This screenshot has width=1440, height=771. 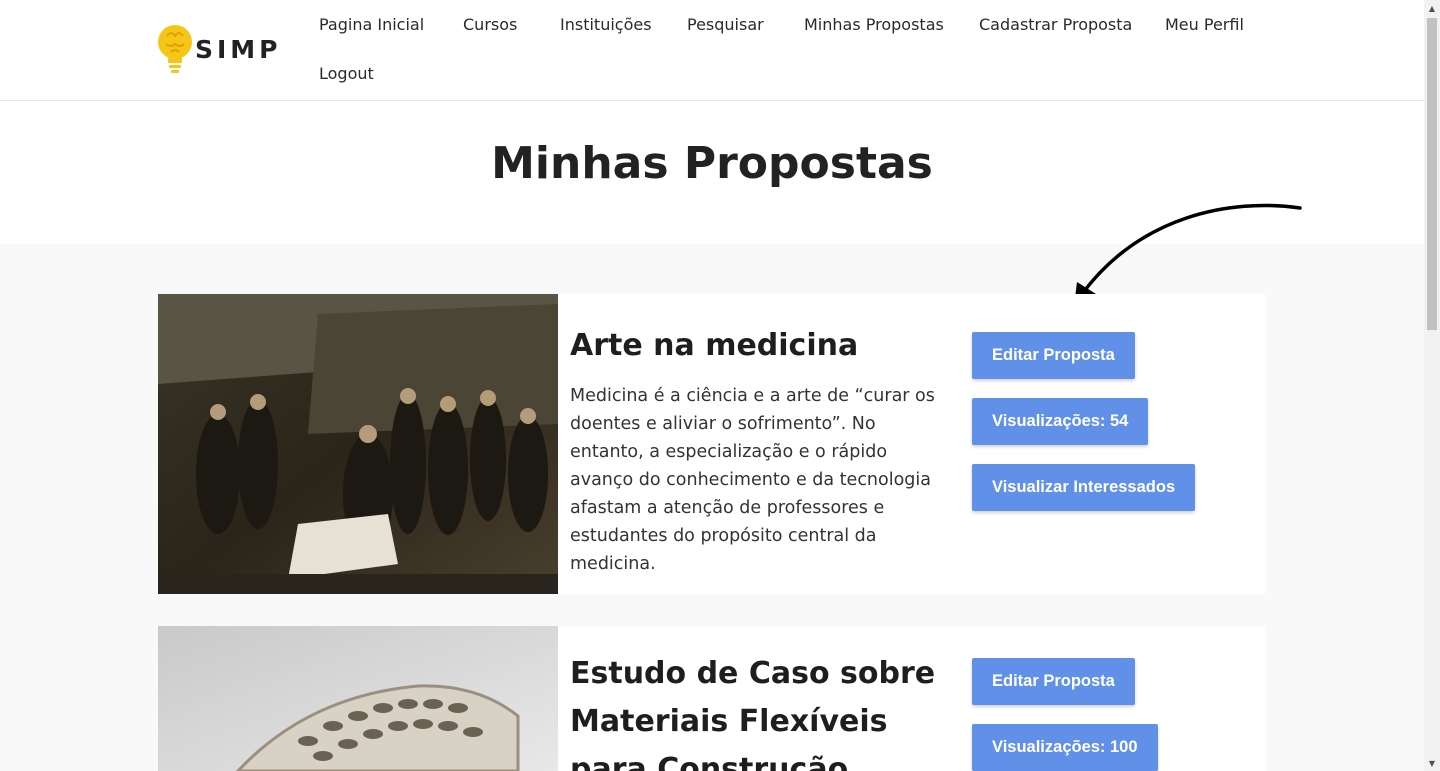 What do you see at coordinates (1204, 24) in the screenshot?
I see `nav-meu-perfil: Meu Perfil` at bounding box center [1204, 24].